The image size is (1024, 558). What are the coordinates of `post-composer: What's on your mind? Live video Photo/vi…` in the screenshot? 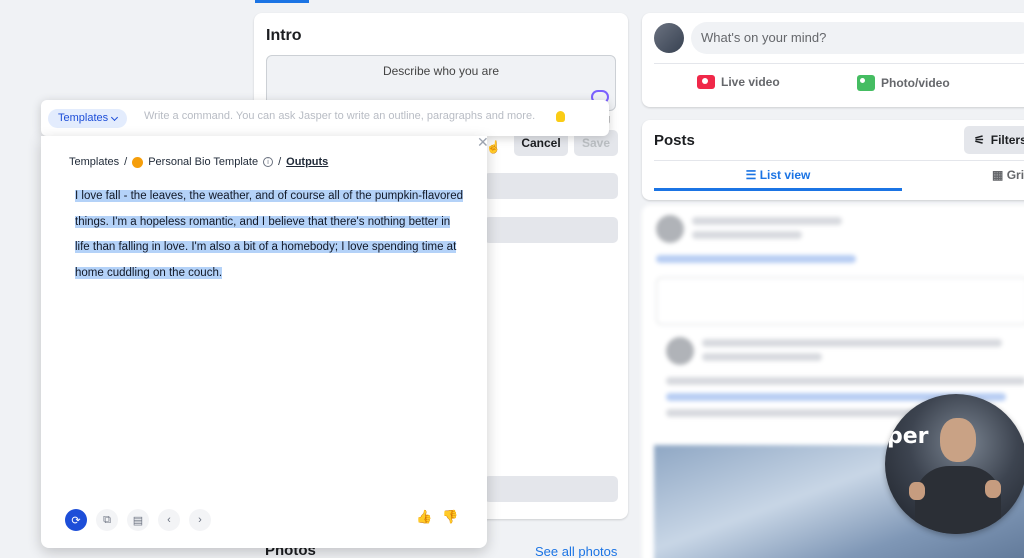 It's located at (833, 60).